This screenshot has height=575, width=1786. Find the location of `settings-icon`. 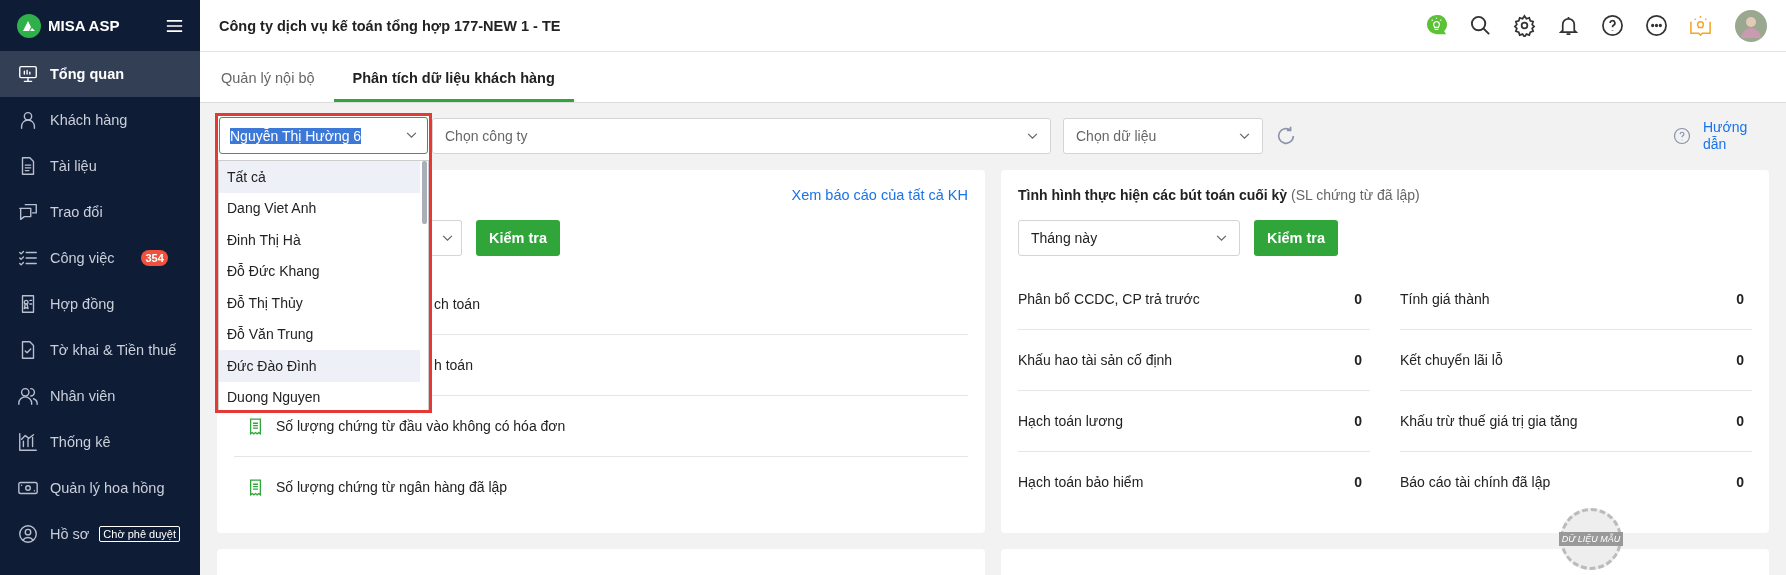

settings-icon is located at coordinates (1524, 25).